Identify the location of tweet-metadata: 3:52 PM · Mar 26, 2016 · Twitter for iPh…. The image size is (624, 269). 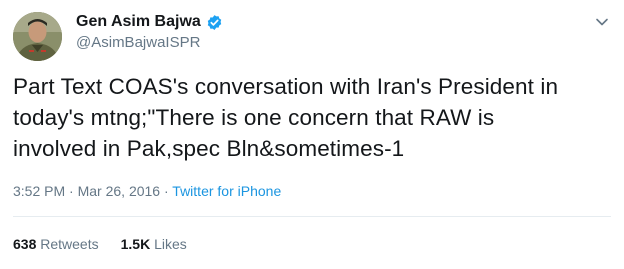
(147, 191).